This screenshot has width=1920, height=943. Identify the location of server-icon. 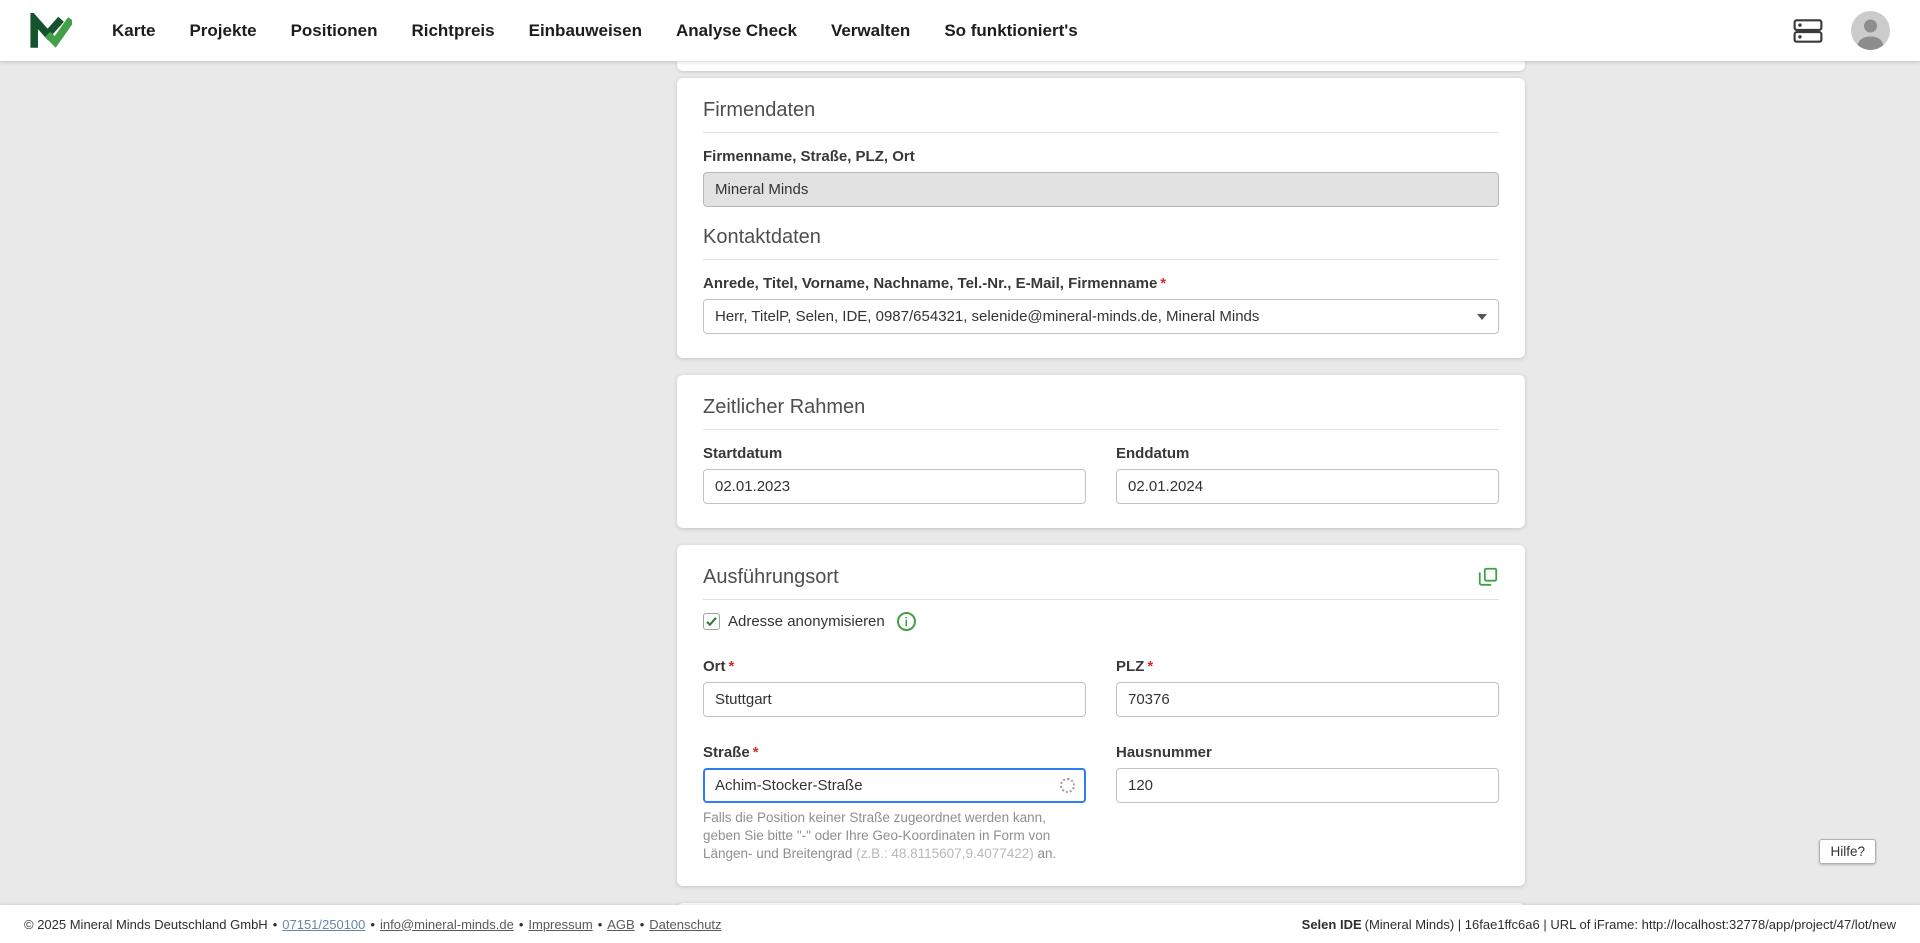
(1808, 31).